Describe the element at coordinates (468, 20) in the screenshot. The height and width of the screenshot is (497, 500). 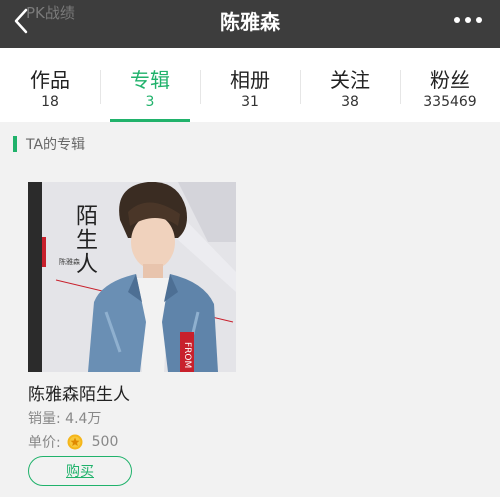
I see `more-dots-icon` at that location.